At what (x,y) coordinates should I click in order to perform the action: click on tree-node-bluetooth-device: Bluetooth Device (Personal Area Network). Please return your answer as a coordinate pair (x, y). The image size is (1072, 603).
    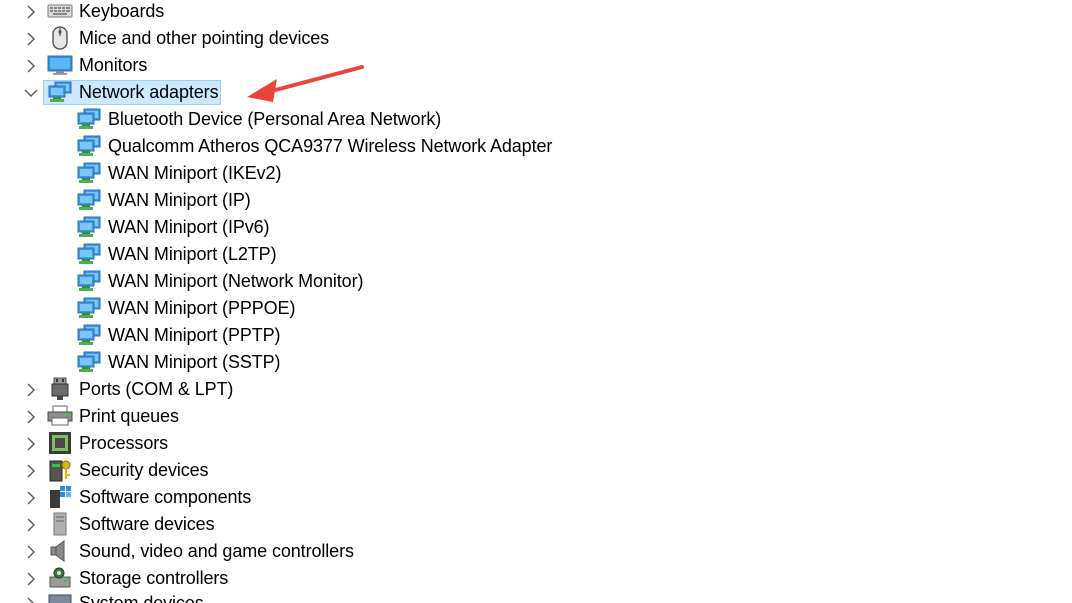
    Looking at the image, I should click on (536, 119).